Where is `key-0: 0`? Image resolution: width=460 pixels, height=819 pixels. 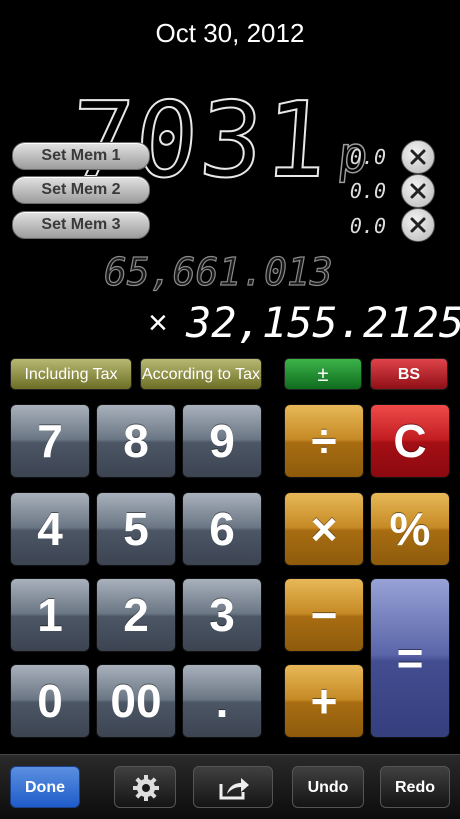
key-0: 0 is located at coordinates (50, 701).